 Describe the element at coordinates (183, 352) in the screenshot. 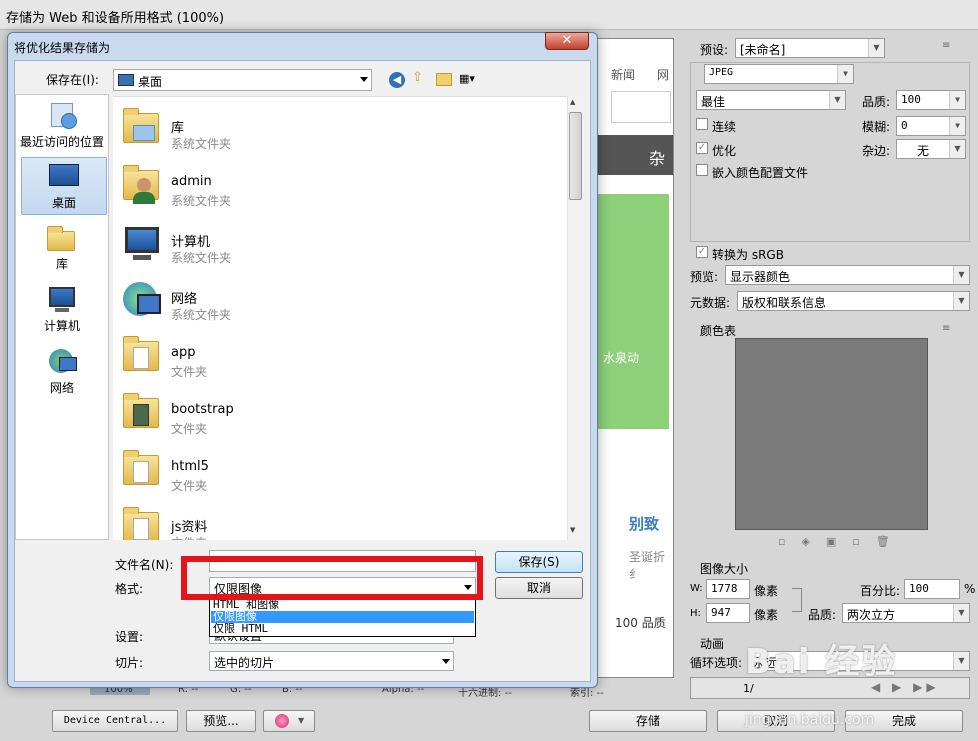

I see `file-name: app` at that location.